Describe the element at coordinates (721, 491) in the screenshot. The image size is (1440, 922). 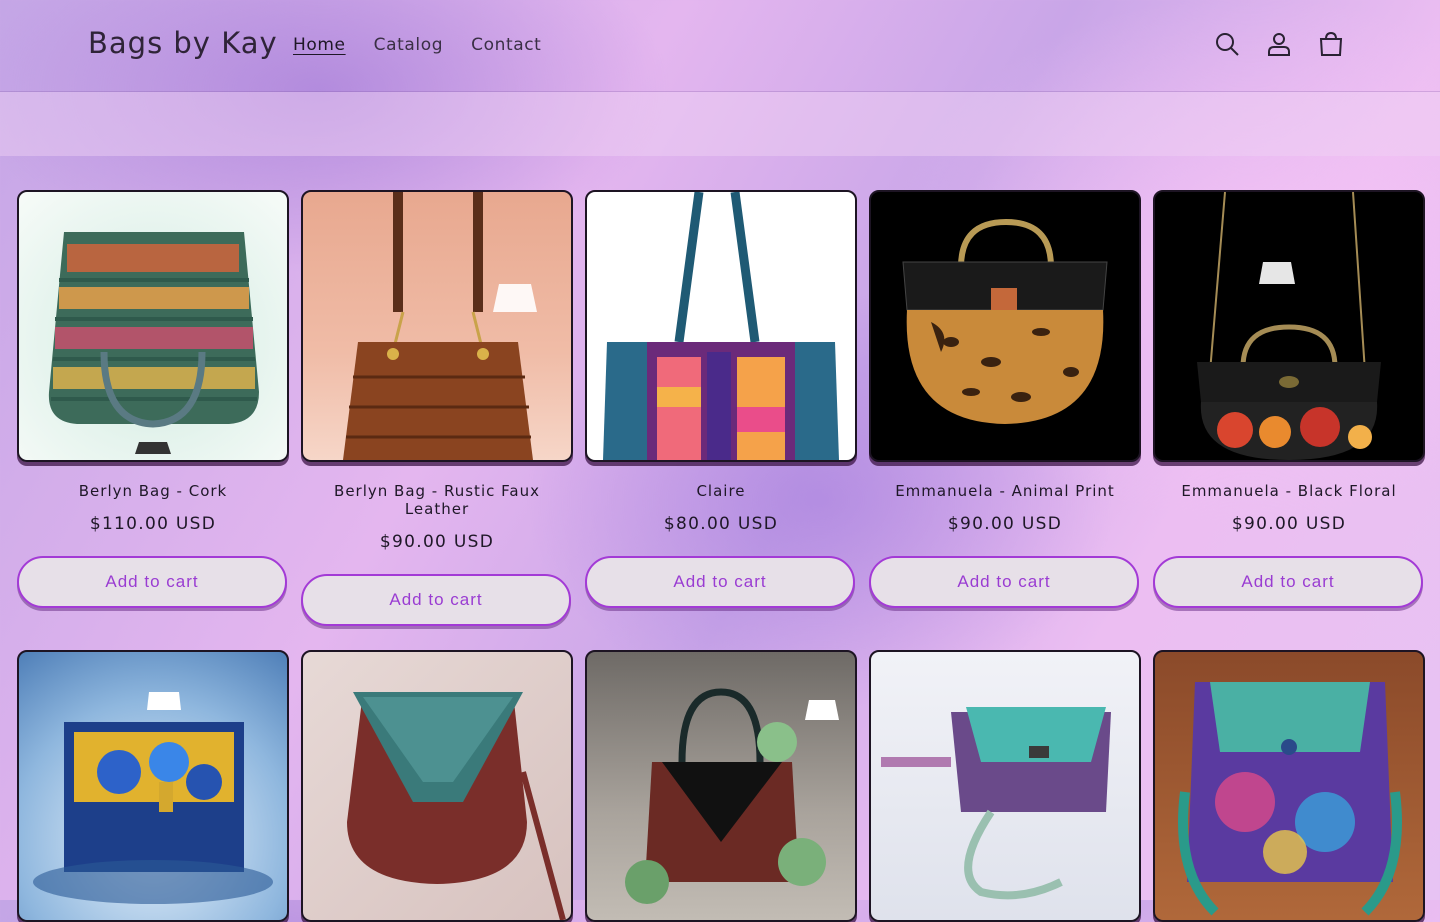
I see `product-title: Claire` at that location.